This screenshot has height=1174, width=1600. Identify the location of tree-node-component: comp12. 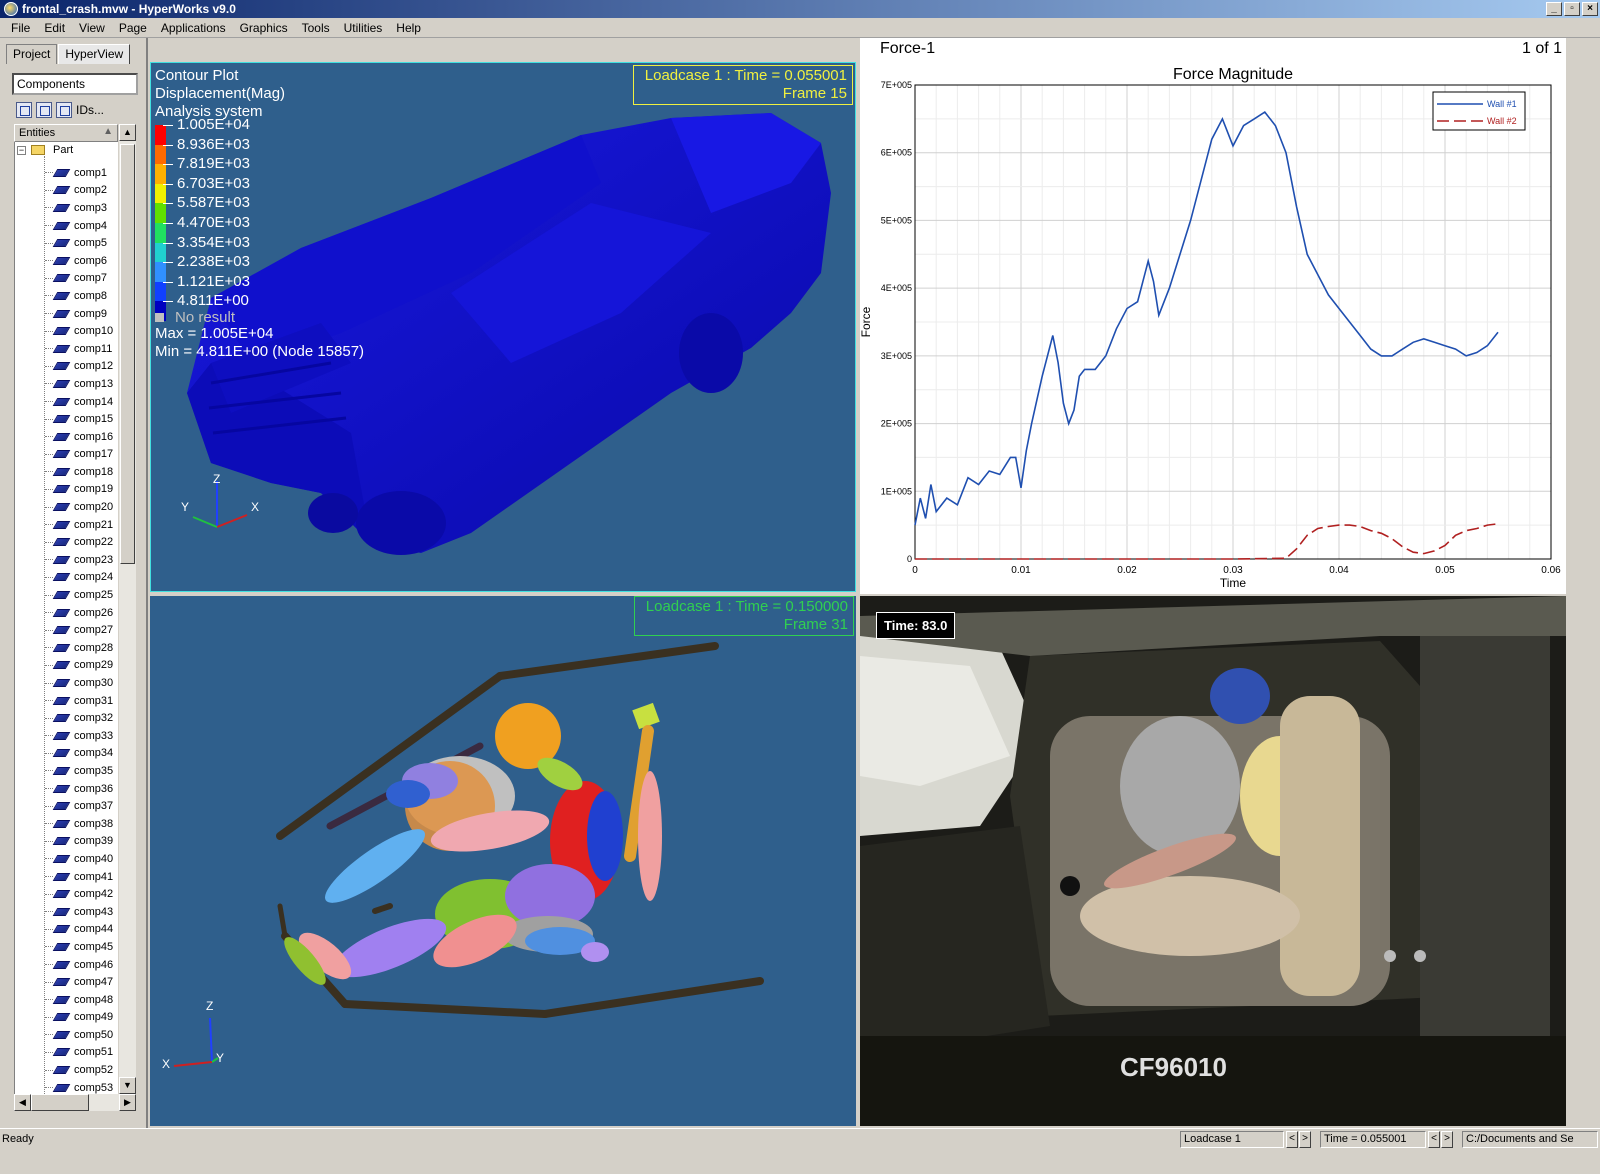
(79, 367).